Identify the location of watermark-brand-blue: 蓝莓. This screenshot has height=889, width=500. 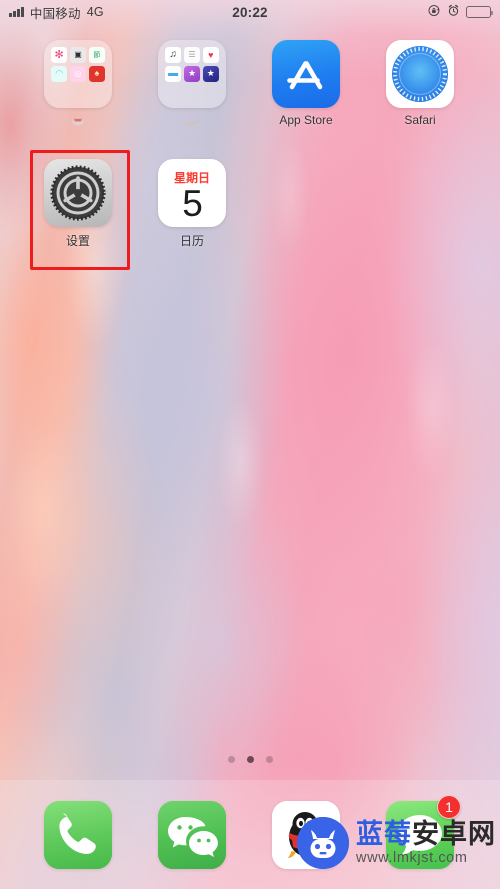
(384, 833).